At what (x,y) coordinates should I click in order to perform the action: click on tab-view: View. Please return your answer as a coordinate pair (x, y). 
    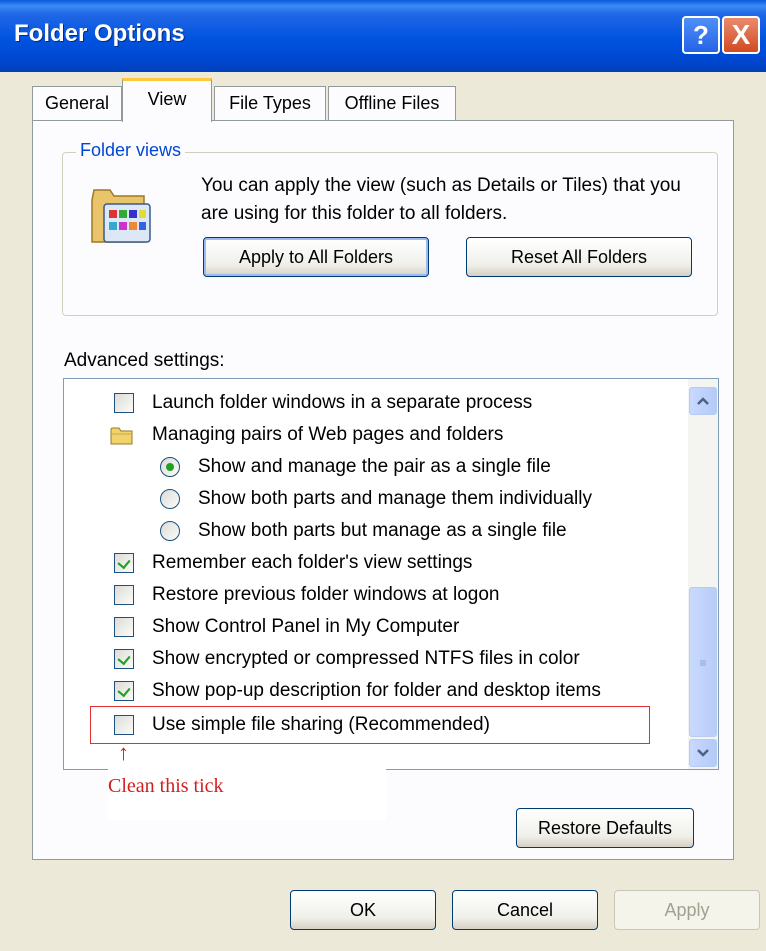
    Looking at the image, I should click on (167, 100).